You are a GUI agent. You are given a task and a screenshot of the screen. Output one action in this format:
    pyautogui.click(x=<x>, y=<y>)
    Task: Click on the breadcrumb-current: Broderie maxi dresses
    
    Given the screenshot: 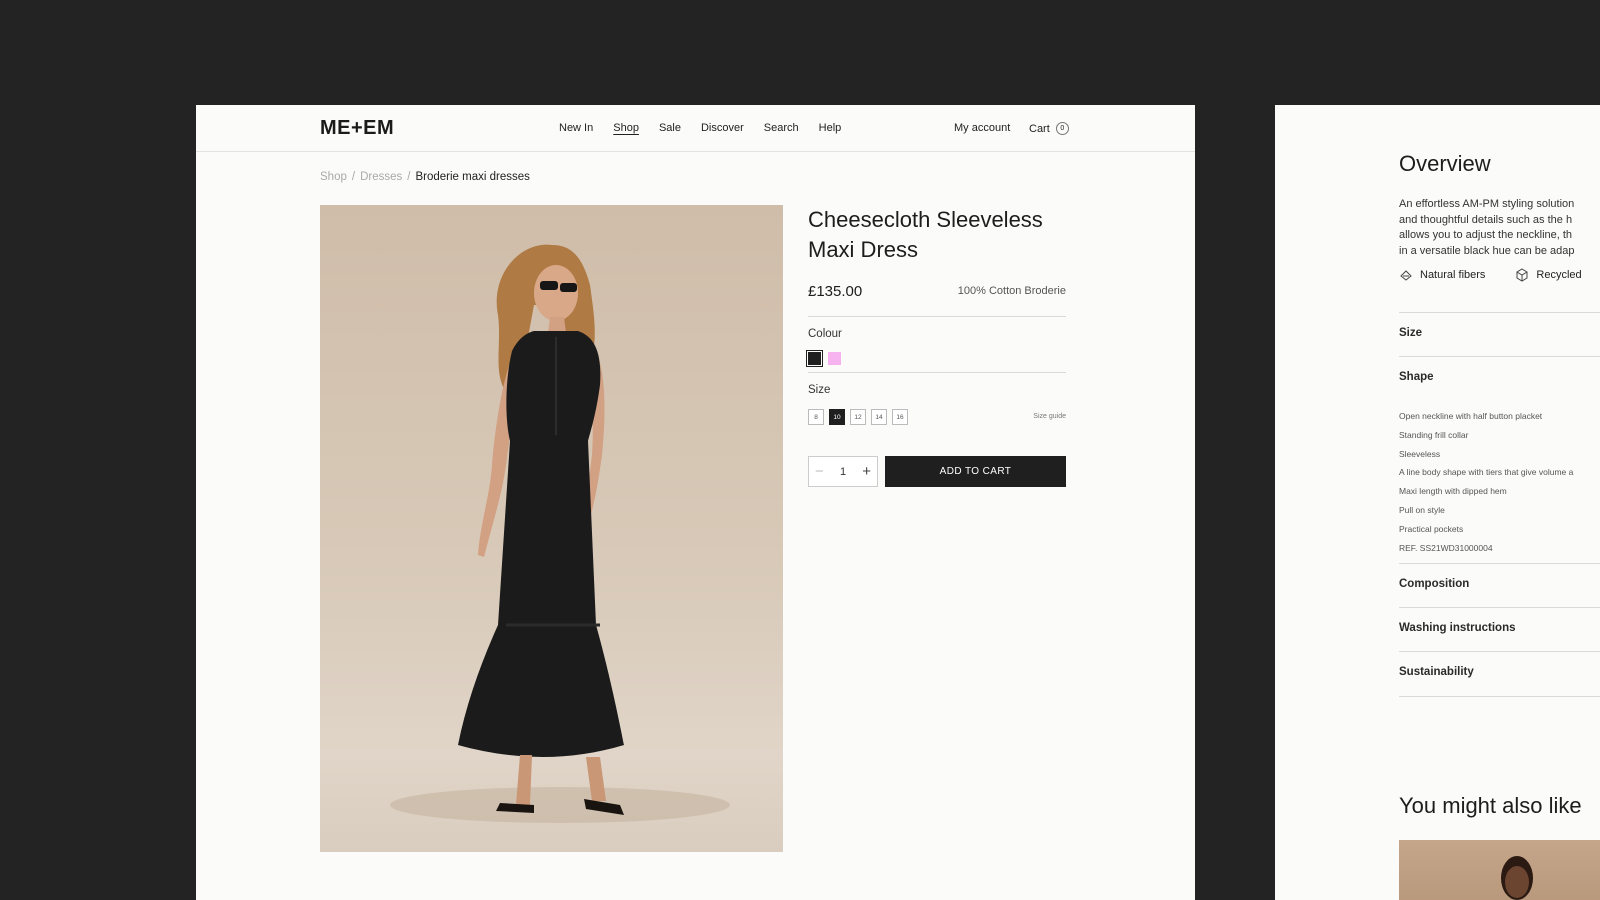 What is the action you would take?
    pyautogui.click(x=472, y=177)
    